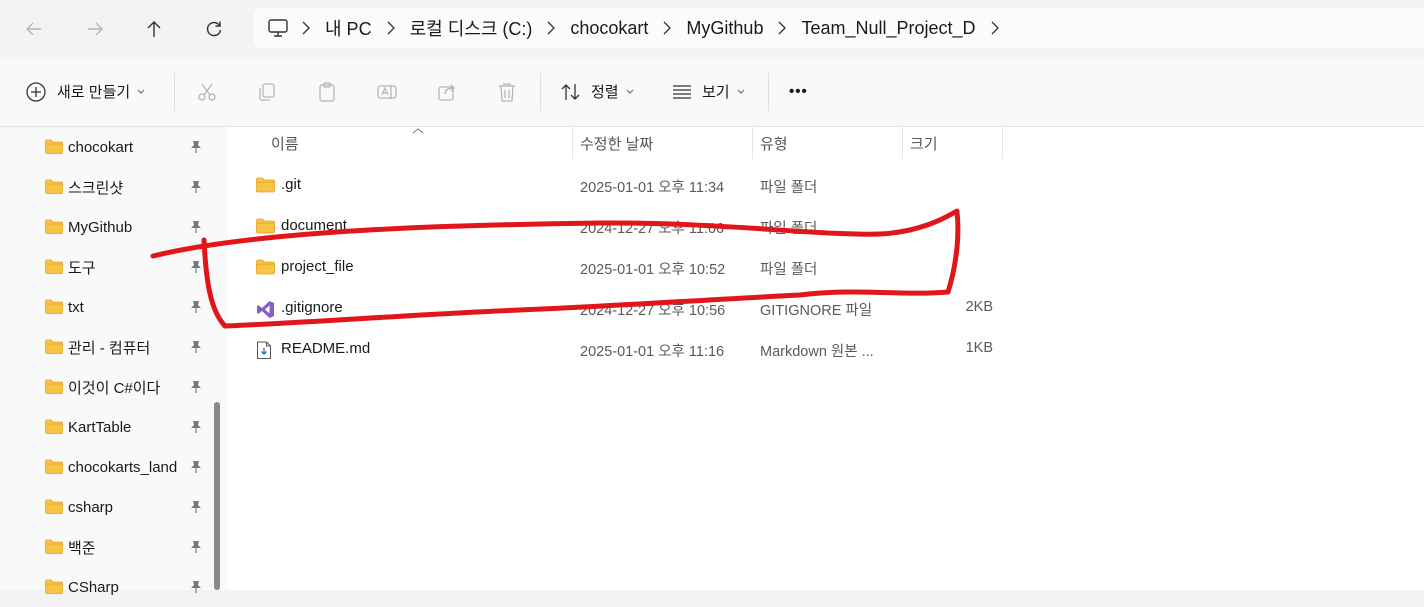 The image size is (1424, 607). I want to click on sidebar-item-label: CSharp, so click(93, 587).